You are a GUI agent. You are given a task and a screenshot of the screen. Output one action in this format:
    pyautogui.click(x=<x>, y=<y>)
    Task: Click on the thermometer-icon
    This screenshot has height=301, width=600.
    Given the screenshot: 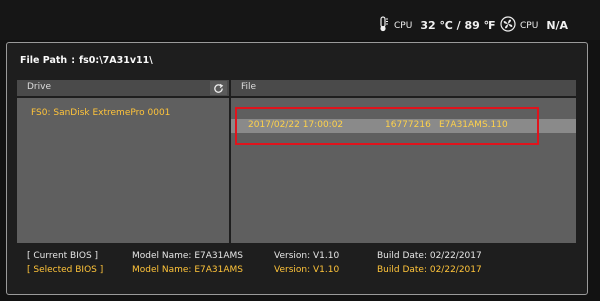 What is the action you would take?
    pyautogui.click(x=383, y=25)
    